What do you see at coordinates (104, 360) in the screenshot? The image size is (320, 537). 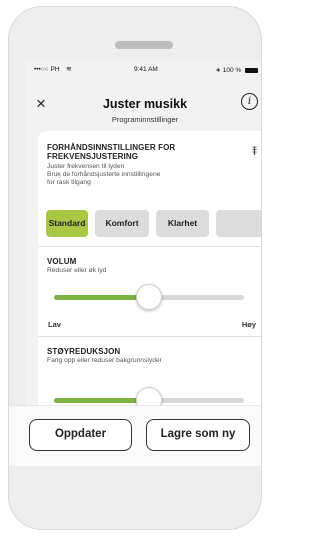 I see `noise-desc: Fang opp eller reduser bakgrunnslyder` at bounding box center [104, 360].